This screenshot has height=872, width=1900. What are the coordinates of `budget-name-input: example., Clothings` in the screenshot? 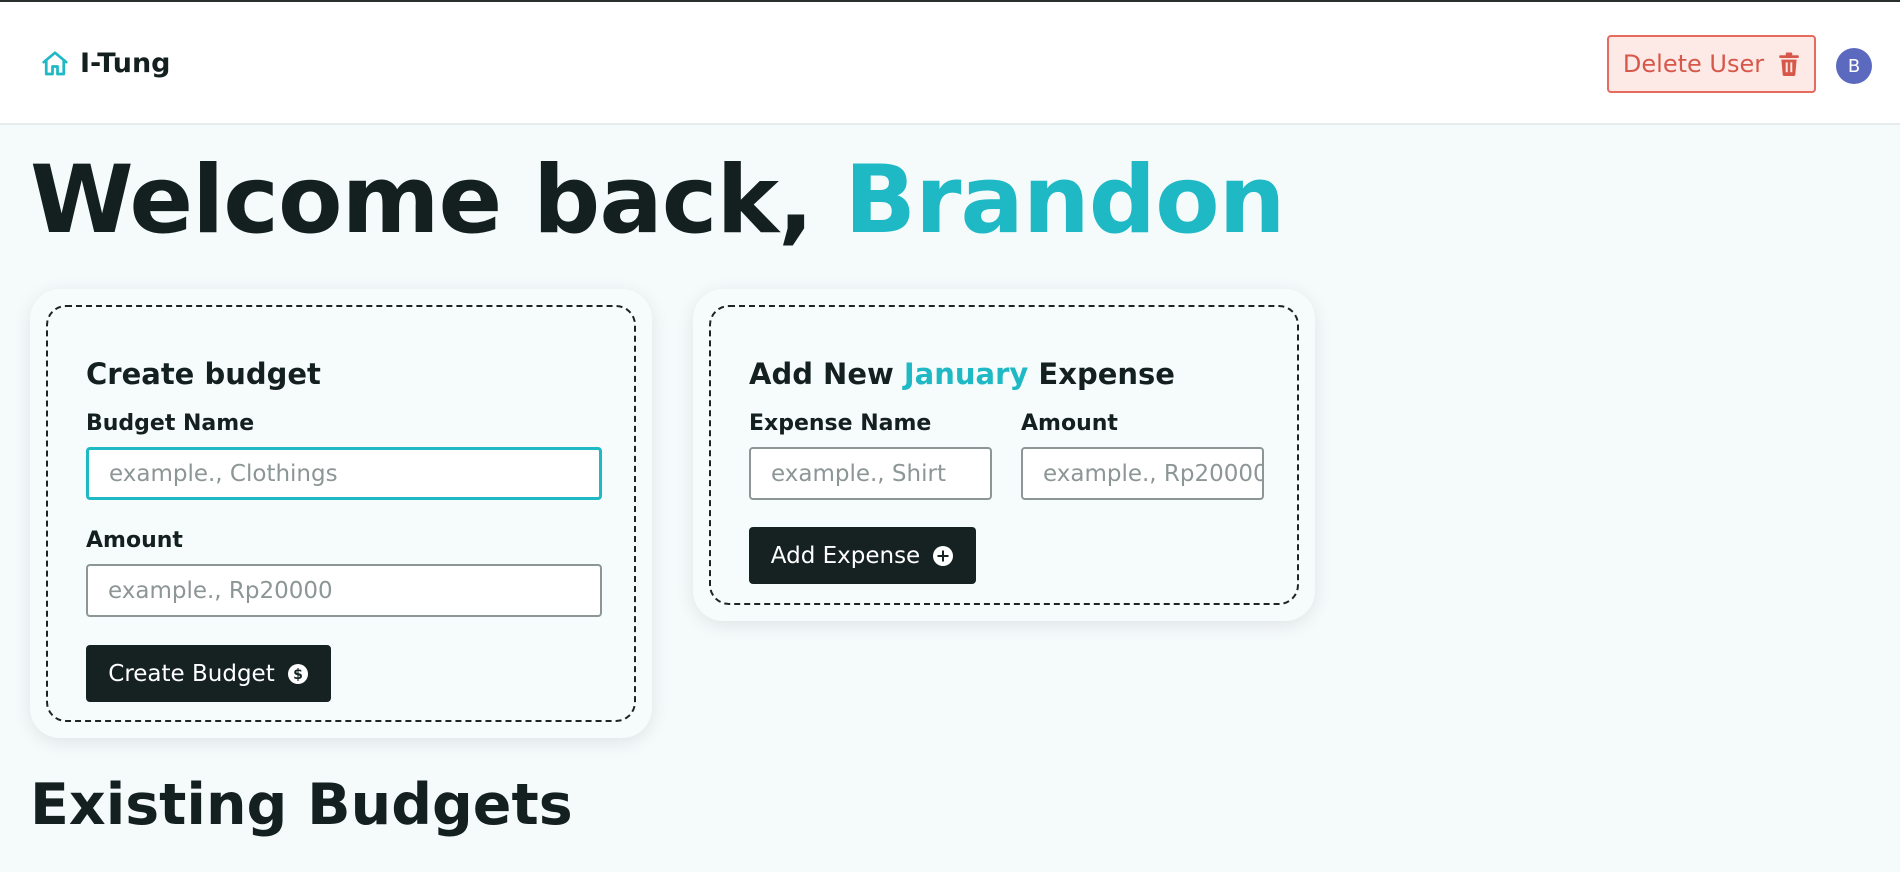 It's located at (344, 473).